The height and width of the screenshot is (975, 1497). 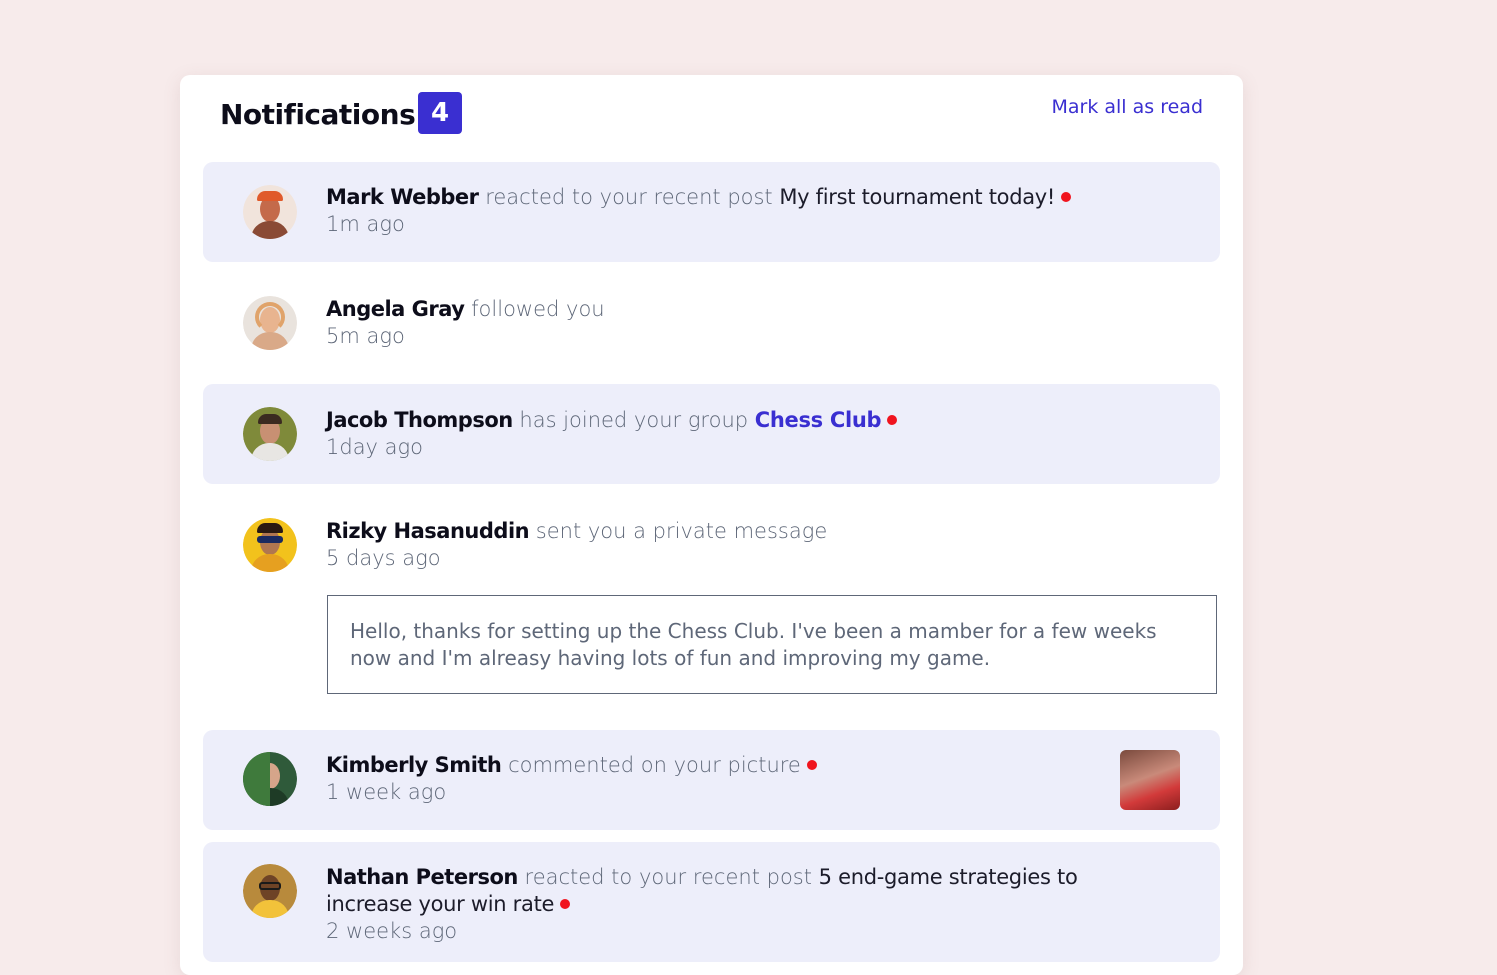 I want to click on notification-action: followed you, so click(x=538, y=309).